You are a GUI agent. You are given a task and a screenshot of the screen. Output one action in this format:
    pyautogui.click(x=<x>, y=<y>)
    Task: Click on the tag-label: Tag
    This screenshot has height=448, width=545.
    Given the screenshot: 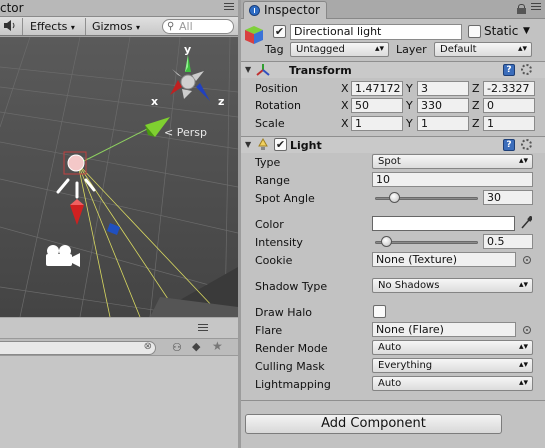 What is the action you would take?
    pyautogui.click(x=274, y=49)
    